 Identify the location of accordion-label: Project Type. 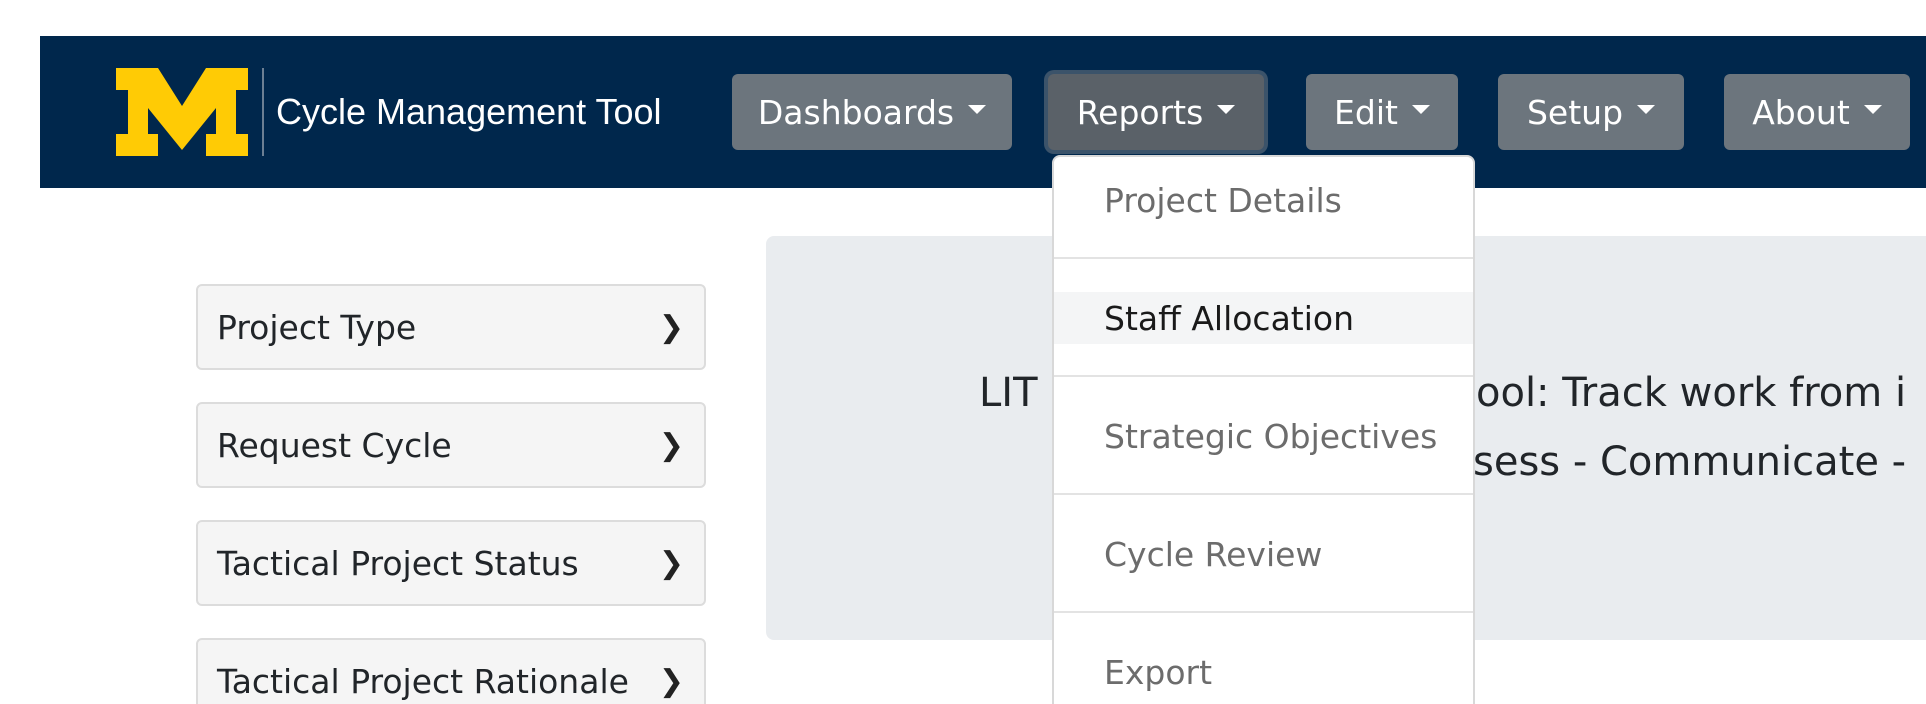
(317, 327).